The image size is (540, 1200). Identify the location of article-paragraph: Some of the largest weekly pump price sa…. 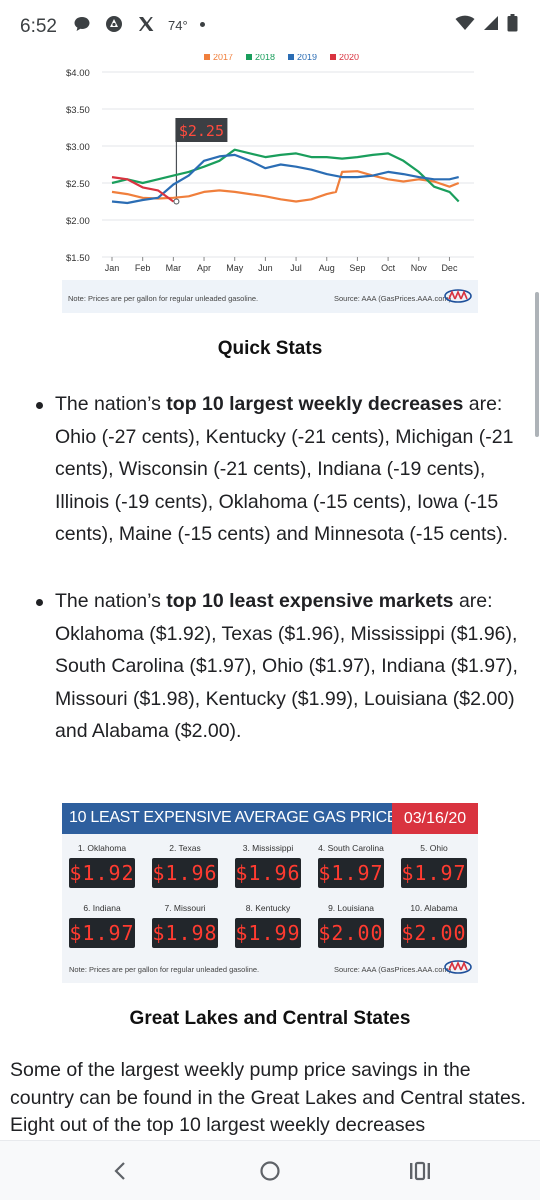
(268, 1097).